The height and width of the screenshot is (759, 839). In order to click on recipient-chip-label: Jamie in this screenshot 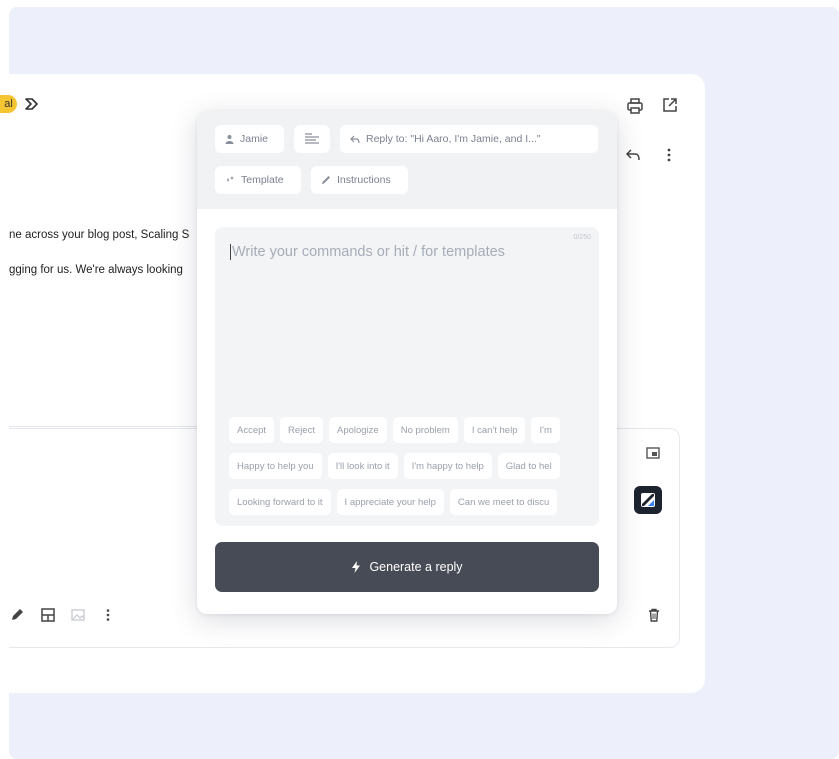, I will do `click(254, 139)`.